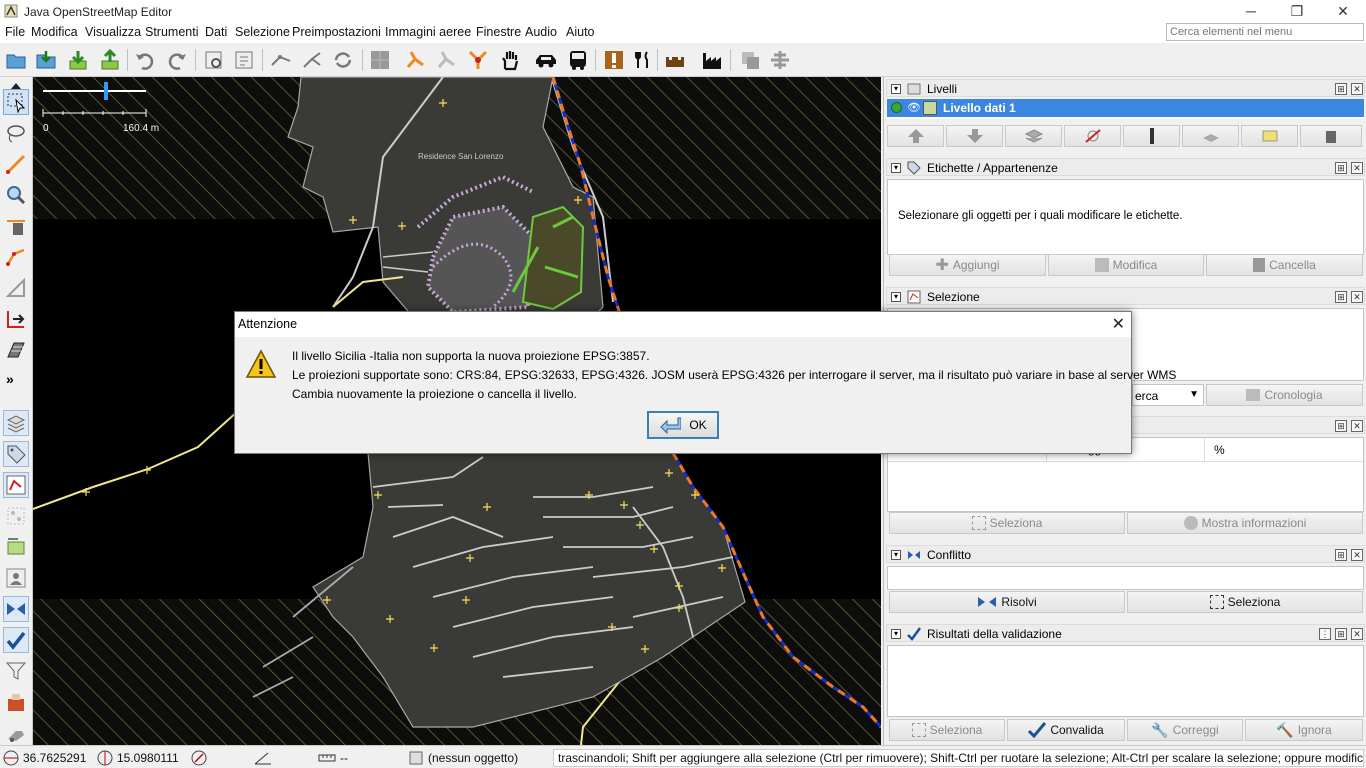  I want to click on castle-icon, so click(675, 60).